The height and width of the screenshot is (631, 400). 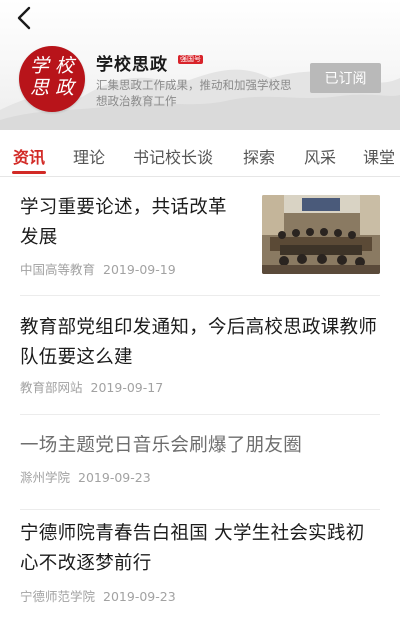 What do you see at coordinates (320, 156) in the screenshot?
I see `tab-showcase: 风采` at bounding box center [320, 156].